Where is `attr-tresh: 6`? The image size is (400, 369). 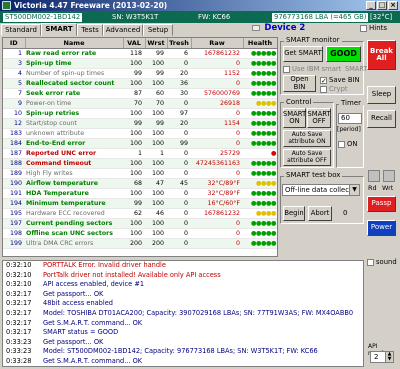 attr-tresh: 6 is located at coordinates (179, 53).